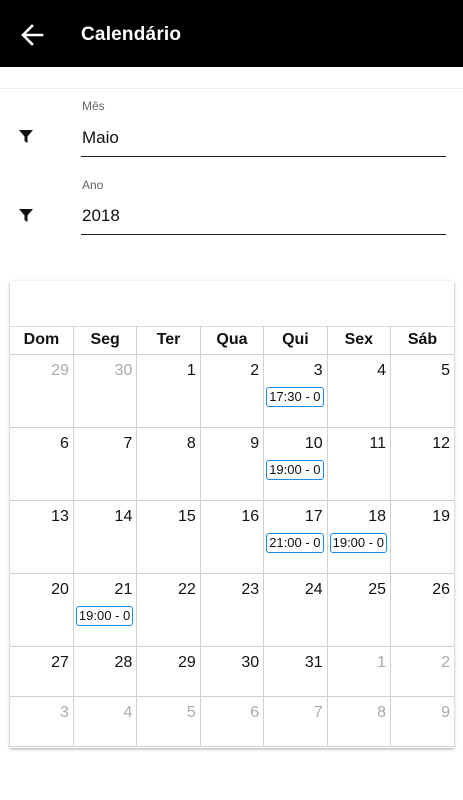 The height and width of the screenshot is (800, 463). Describe the element at coordinates (42, 340) in the screenshot. I see `weekday-header: Dom` at that location.